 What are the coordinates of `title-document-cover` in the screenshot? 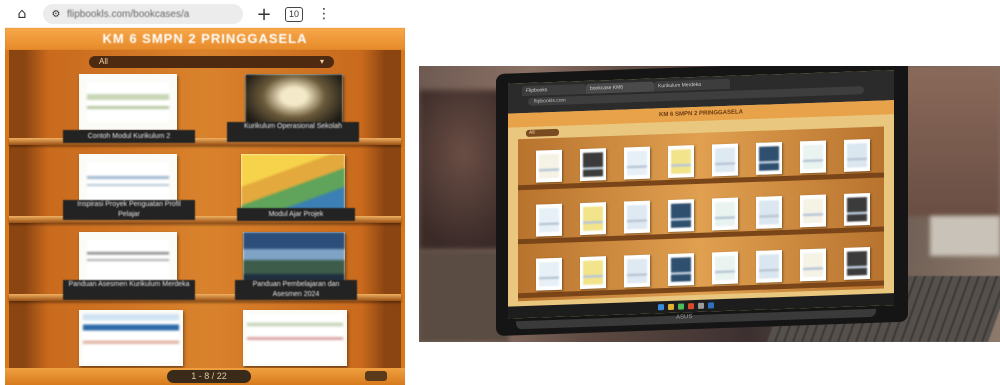 It's located at (131, 338).